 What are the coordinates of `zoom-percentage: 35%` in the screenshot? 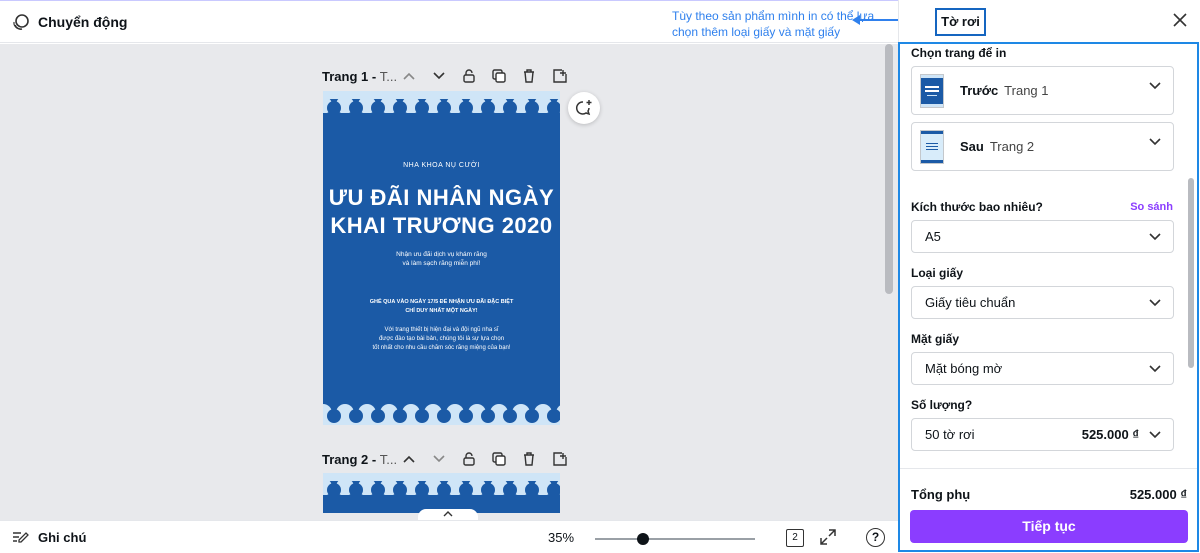 It's located at (561, 537).